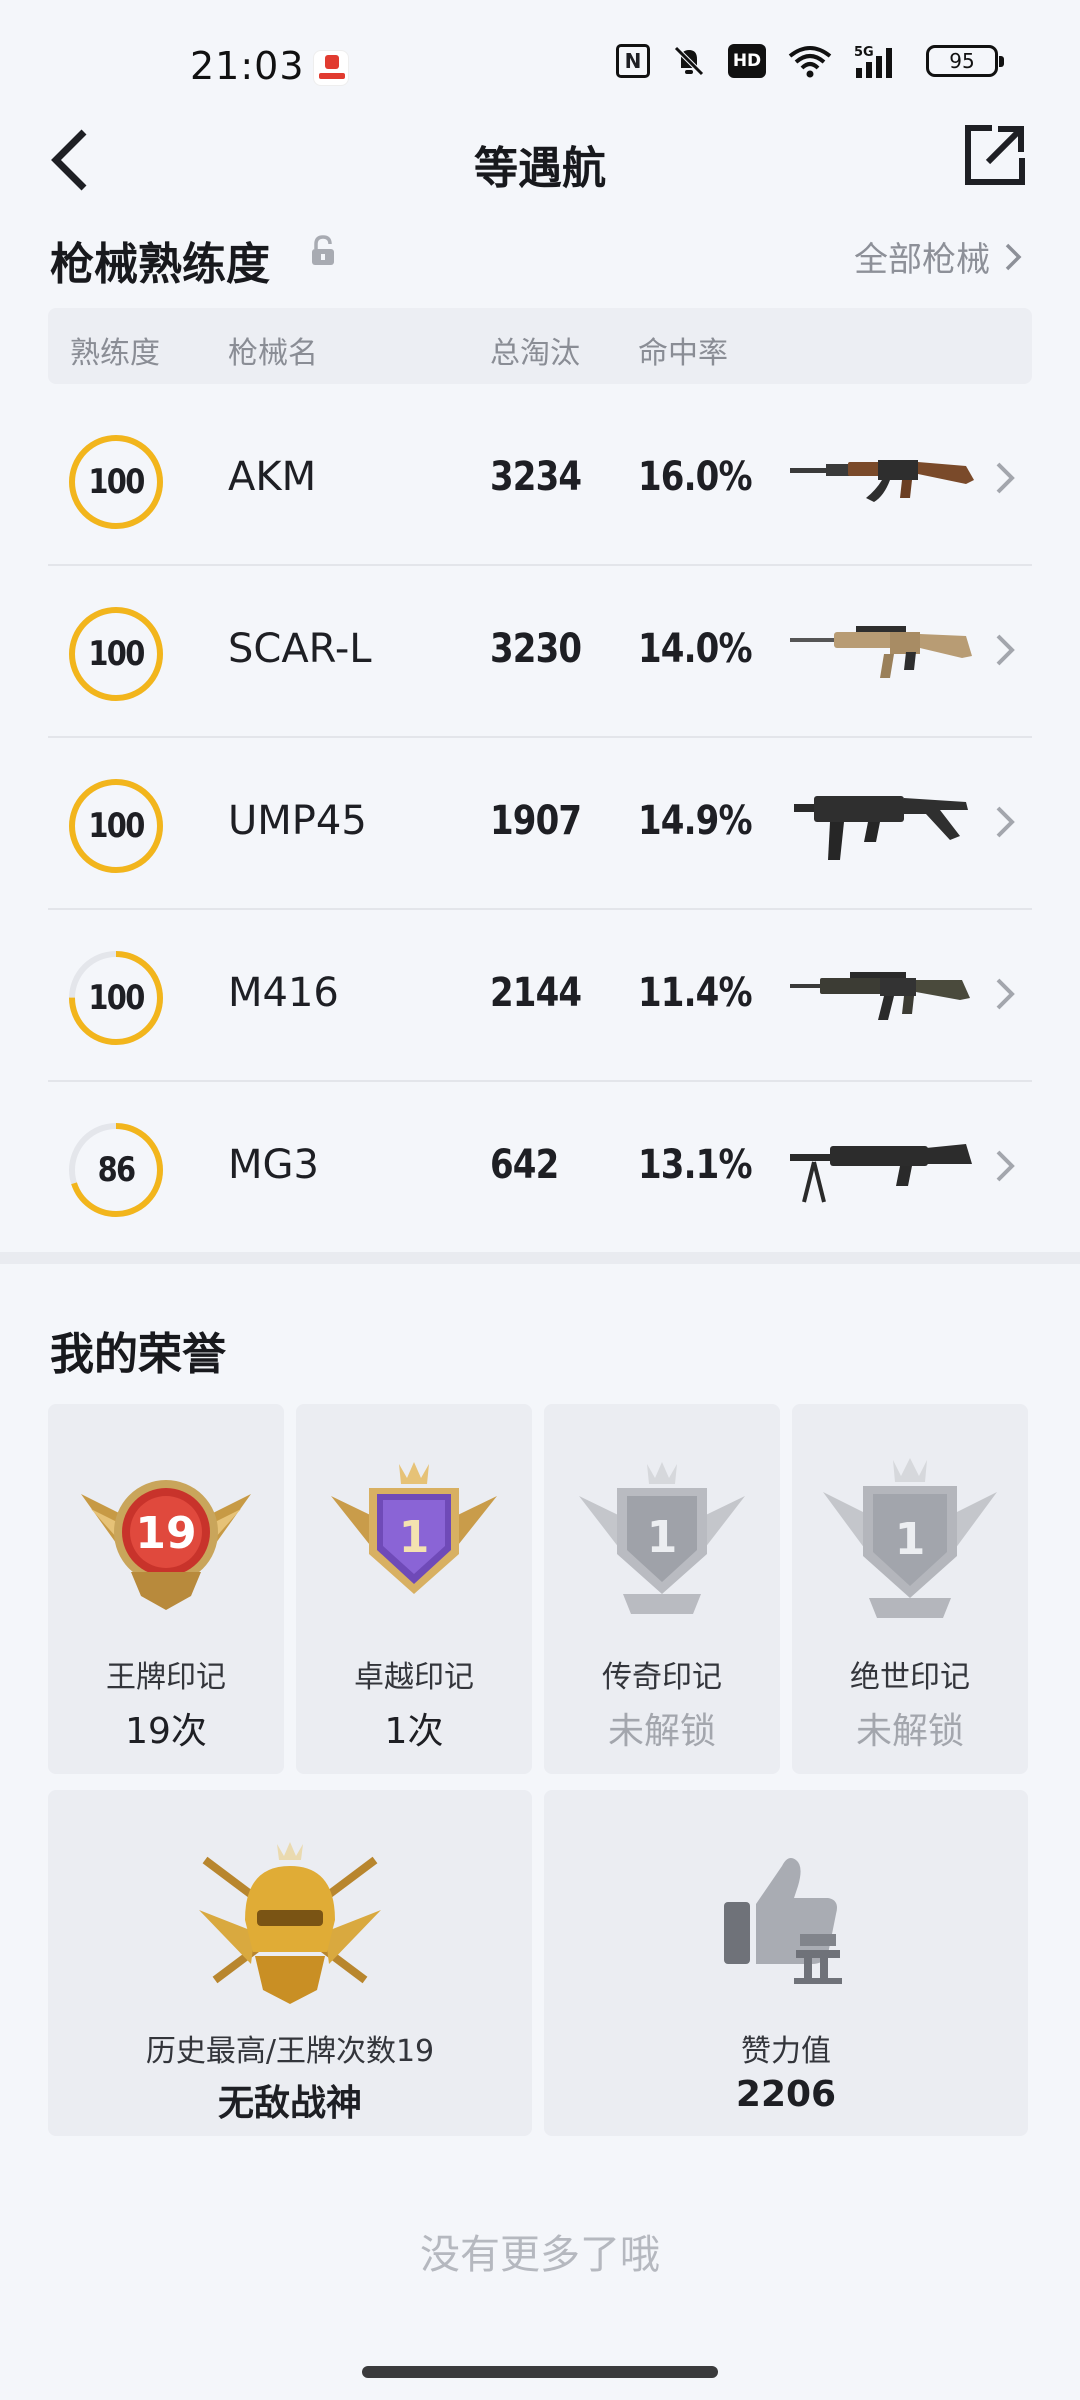  I want to click on col-mastery: 熟练度, so click(115, 353).